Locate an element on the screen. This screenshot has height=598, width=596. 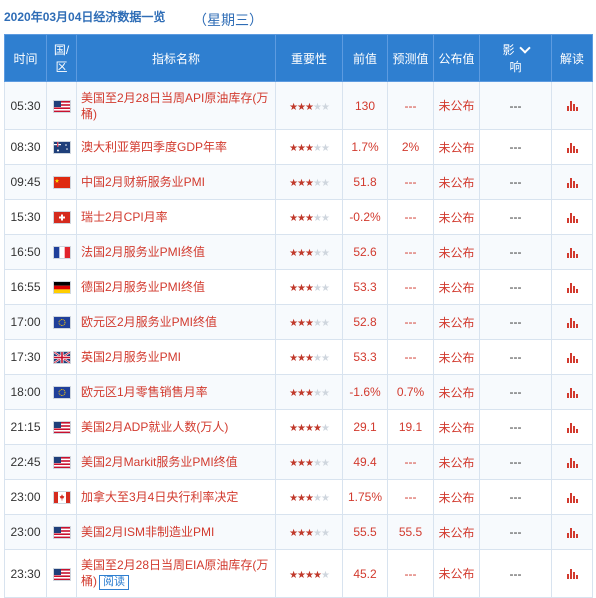
indicator-cell: 加拿大至3月4日央行利率决定 is located at coordinates (176, 497).